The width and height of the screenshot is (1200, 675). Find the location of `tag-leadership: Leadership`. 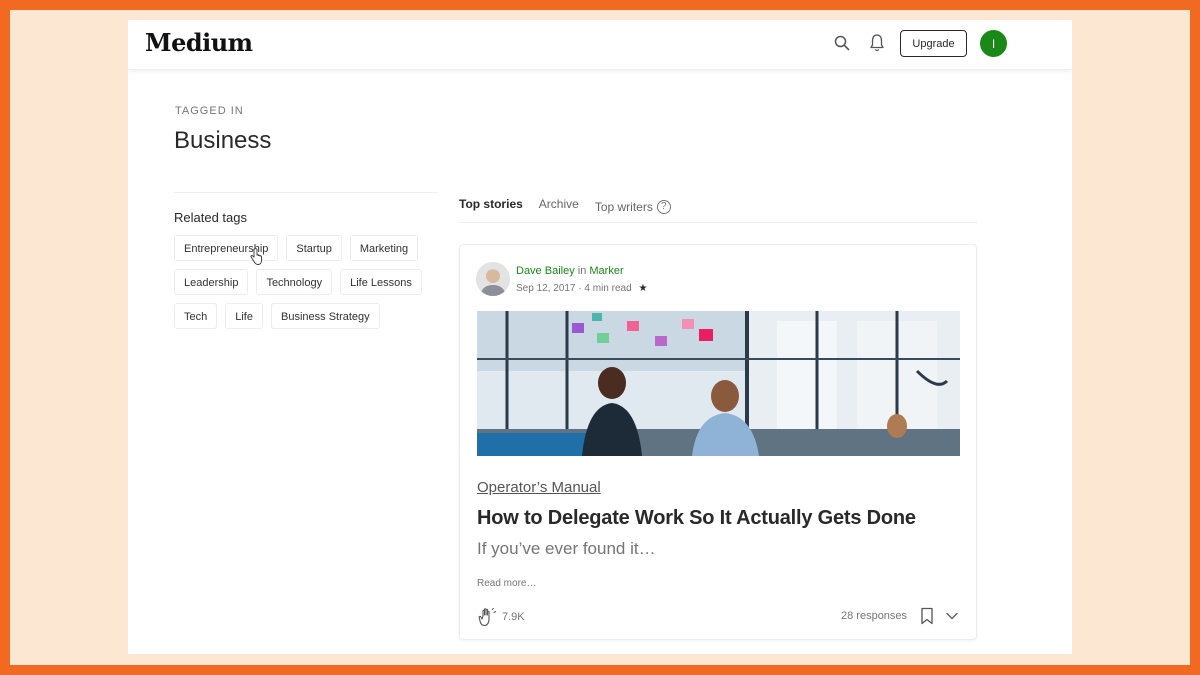

tag-leadership: Leadership is located at coordinates (211, 282).